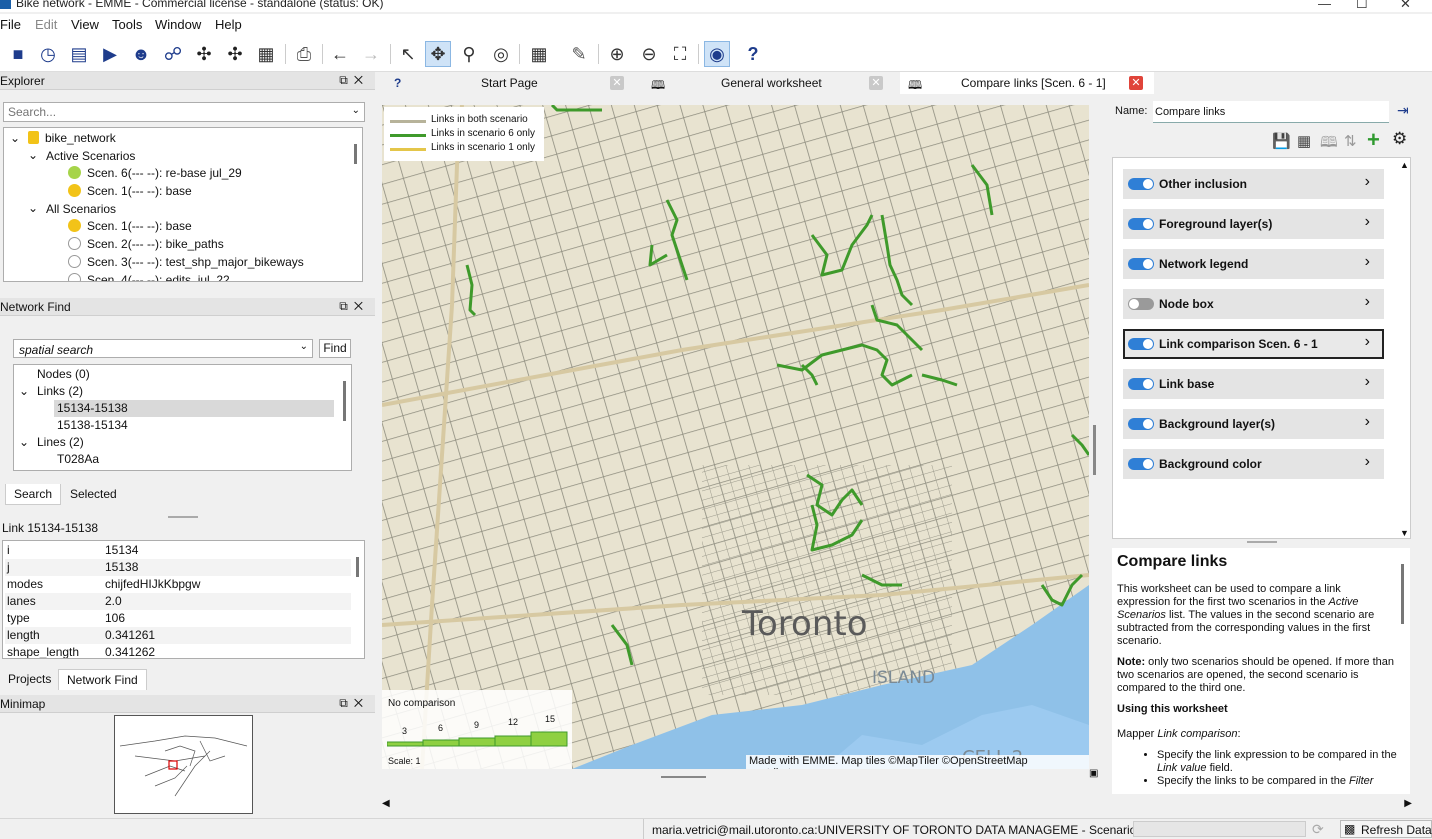  Describe the element at coordinates (304, 54) in the screenshot. I see `print-icon: ⎙` at that location.